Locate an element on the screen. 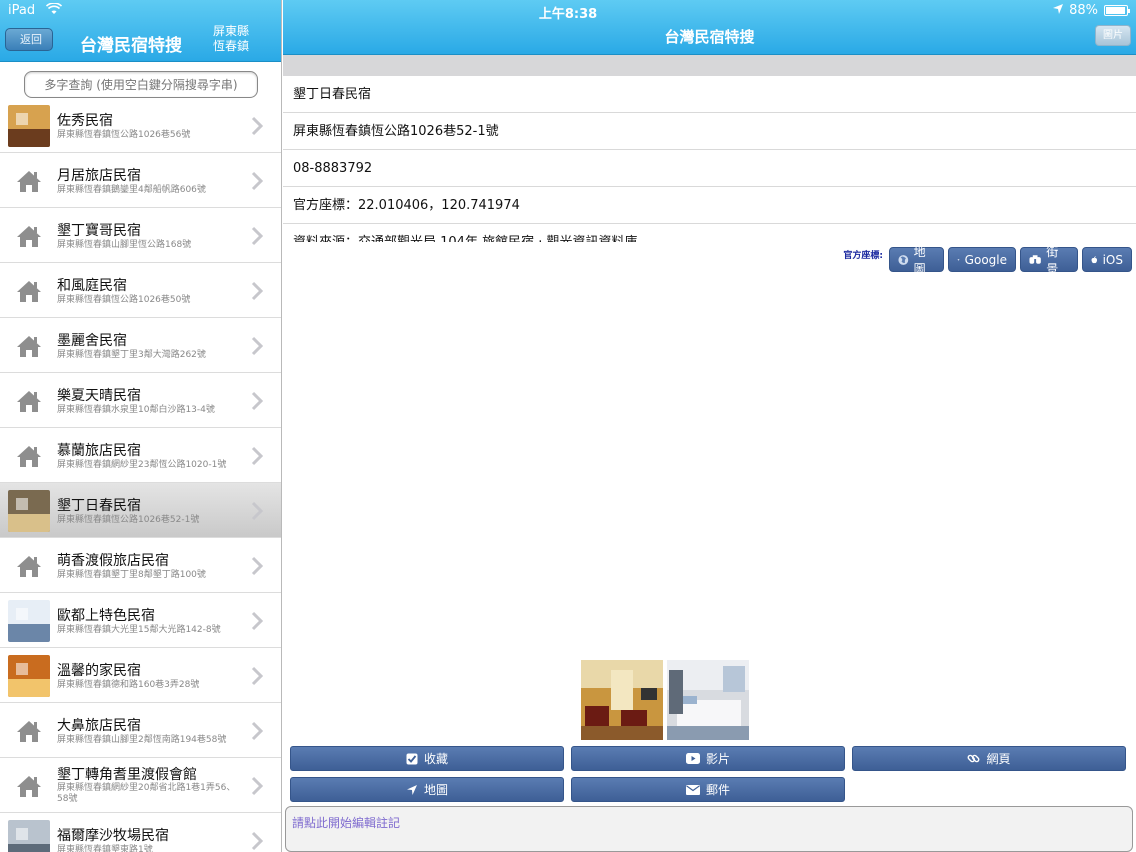 The width and height of the screenshot is (1136, 852). coord-map-label: 地圖 is located at coordinates (919, 260).